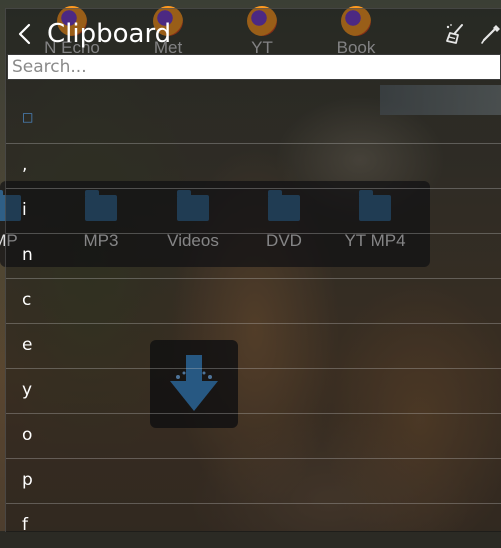  Describe the element at coordinates (253, 525) in the screenshot. I see `list-item: f` at that location.